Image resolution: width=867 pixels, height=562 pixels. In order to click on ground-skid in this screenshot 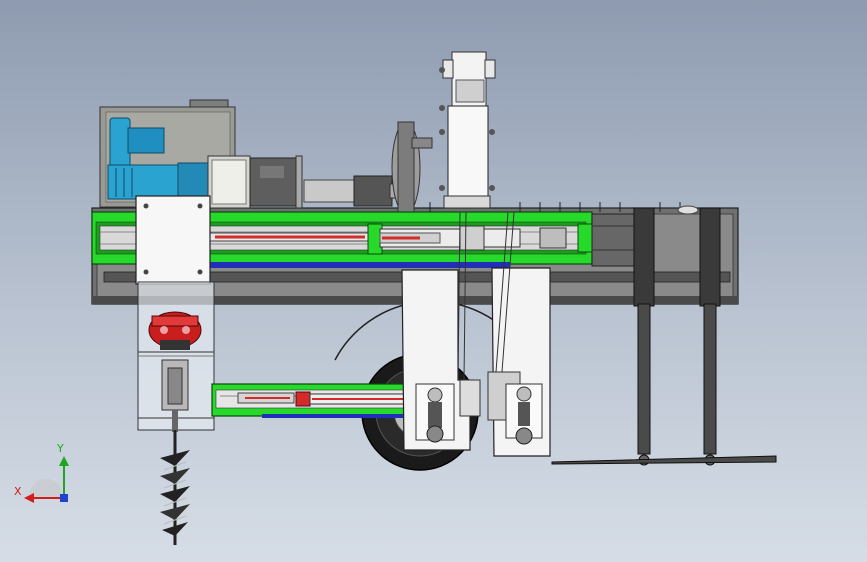, I will do `click(664, 460)`.